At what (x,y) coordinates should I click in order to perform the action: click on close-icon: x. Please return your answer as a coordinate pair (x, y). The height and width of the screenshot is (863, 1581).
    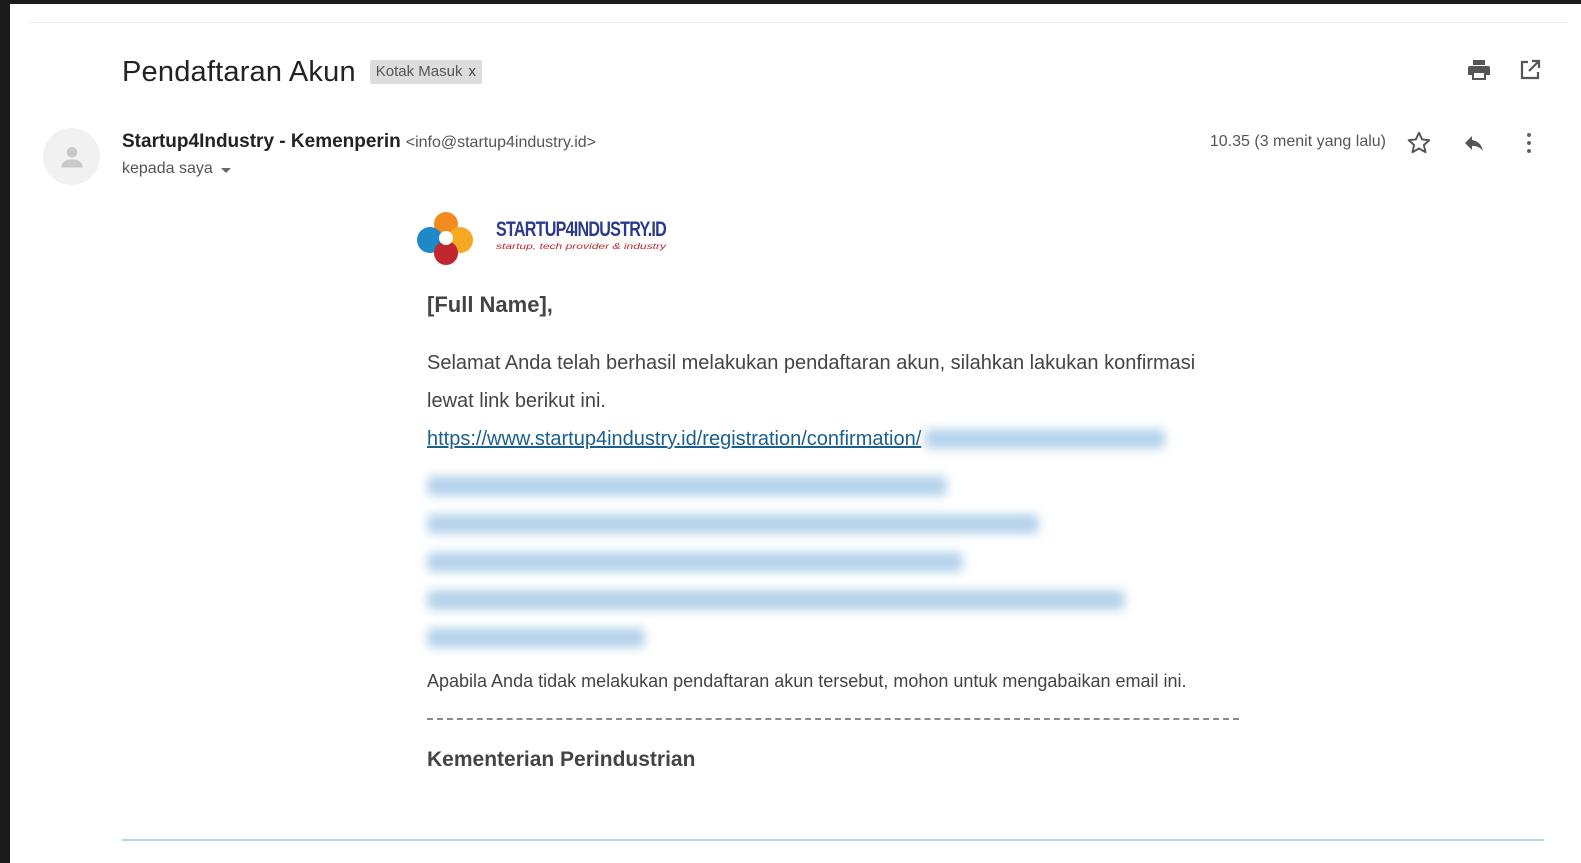
    Looking at the image, I should click on (473, 71).